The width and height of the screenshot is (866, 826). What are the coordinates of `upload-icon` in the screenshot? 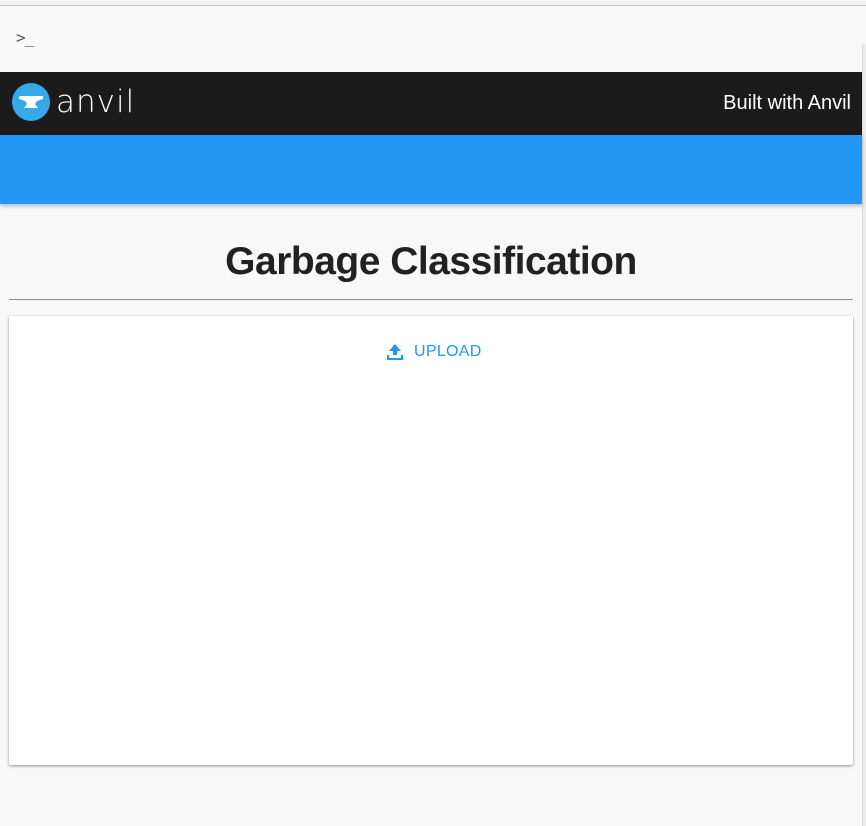 It's located at (395, 352).